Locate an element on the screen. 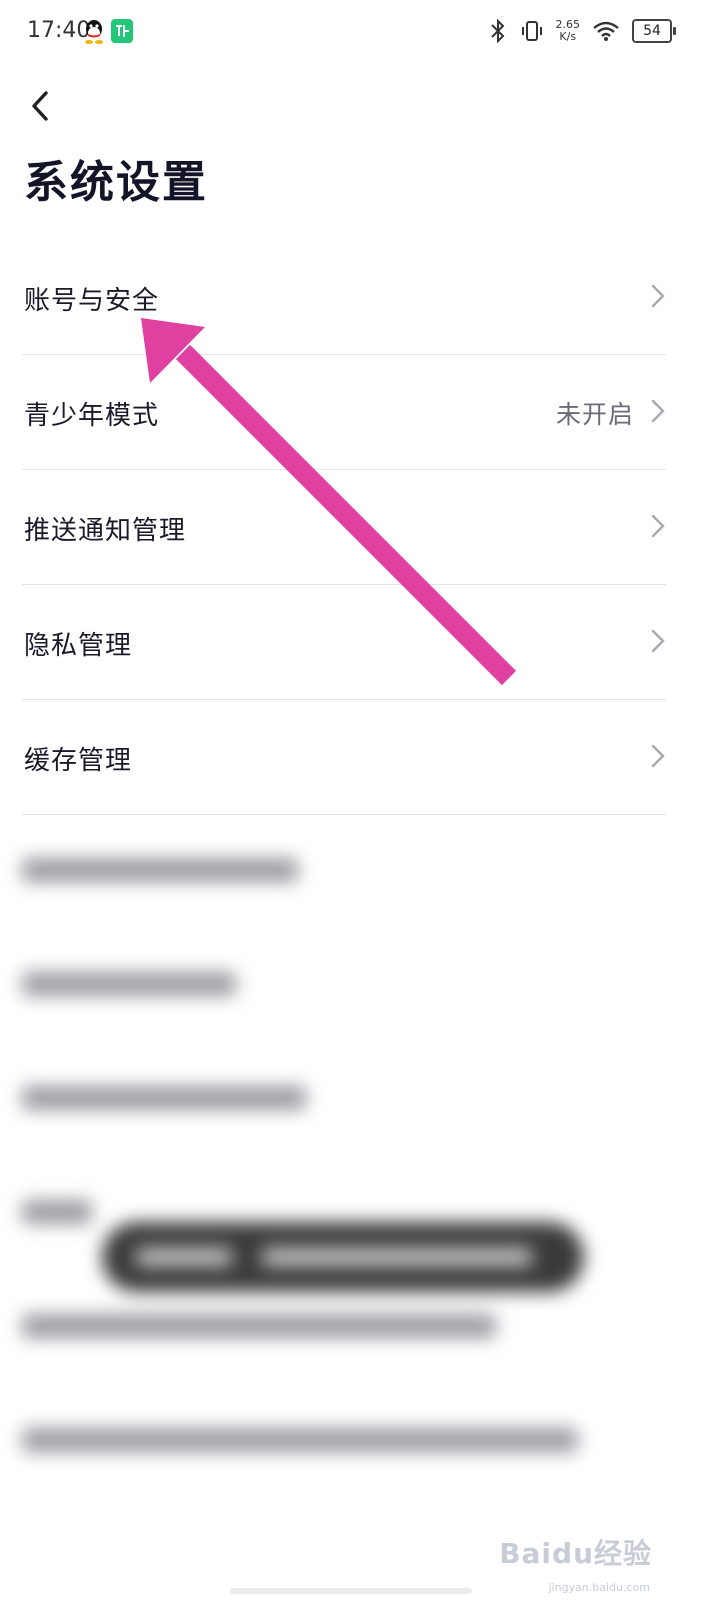 The width and height of the screenshot is (702, 1600). battery-icon: 54 is located at coordinates (654, 31).